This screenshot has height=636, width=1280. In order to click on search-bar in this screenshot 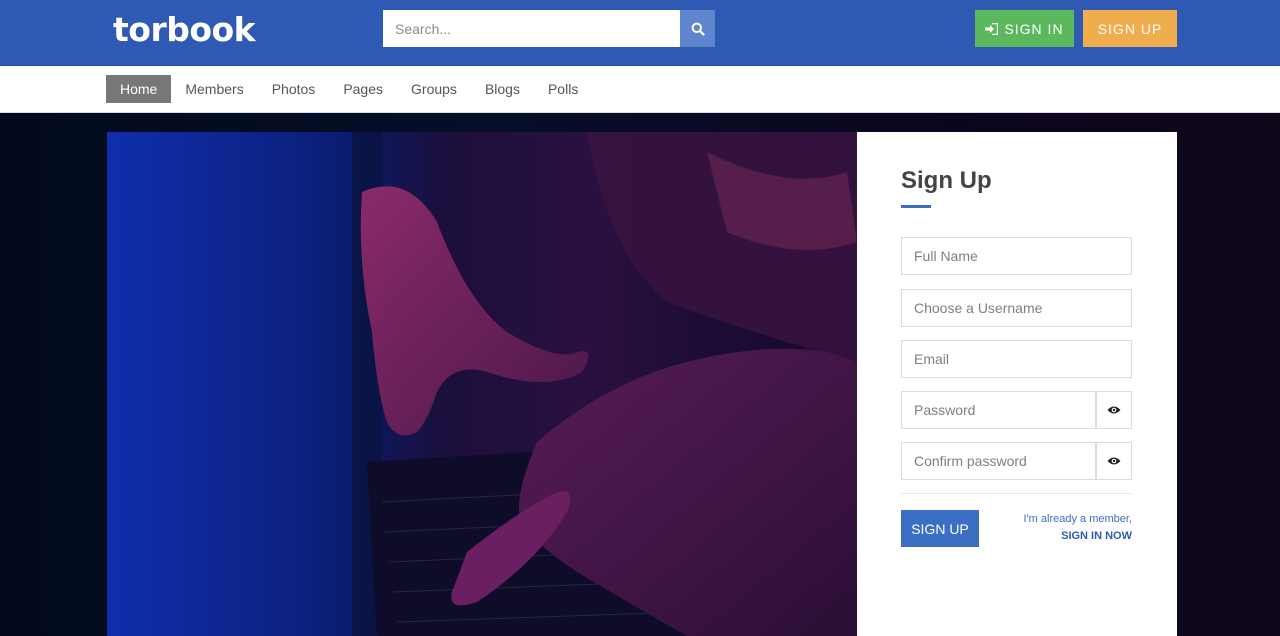, I will do `click(549, 28)`.